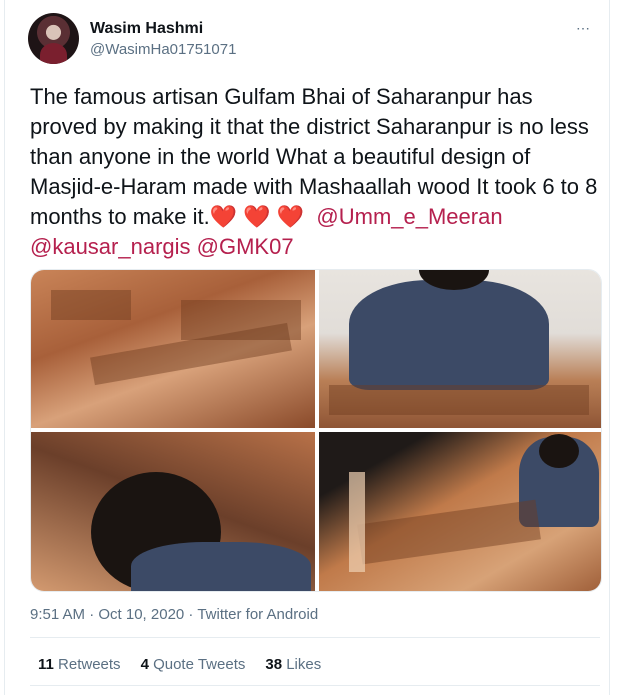 Image resolution: width=617 pixels, height=695 pixels. I want to click on tweet-stats: 11 Retweets 4 Quote Tweets 38 Likes, so click(179, 664).